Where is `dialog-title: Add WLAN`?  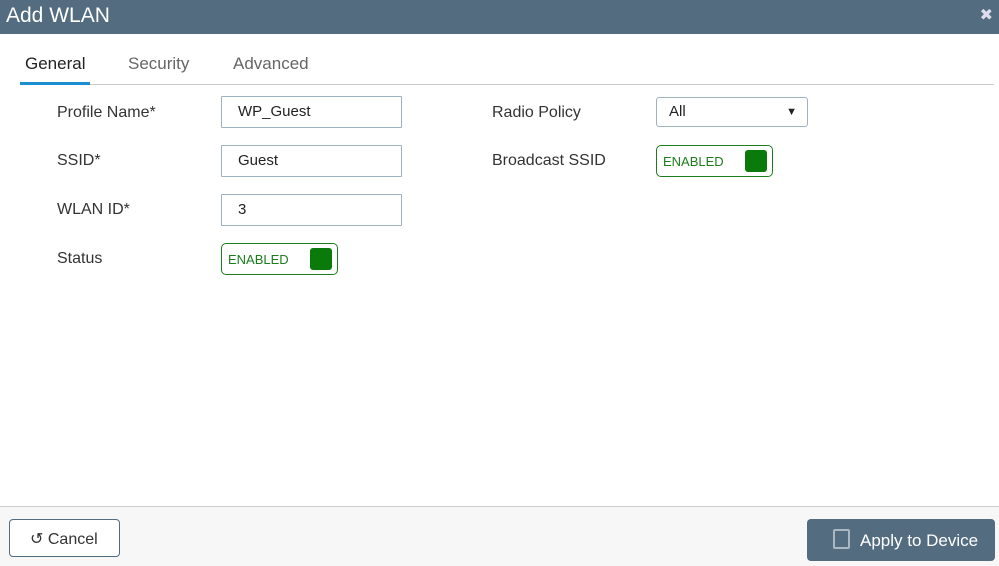
dialog-title: Add WLAN is located at coordinates (58, 15).